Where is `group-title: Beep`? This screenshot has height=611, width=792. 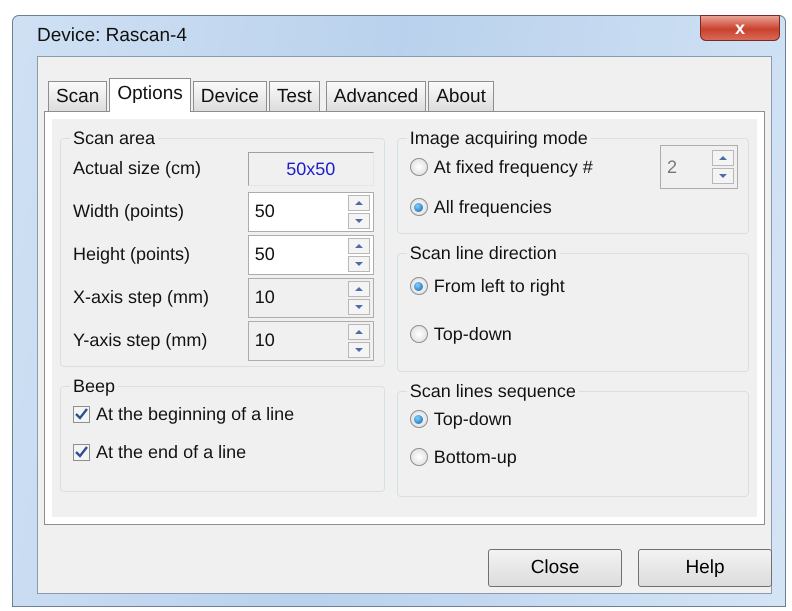 group-title: Beep is located at coordinates (94, 386).